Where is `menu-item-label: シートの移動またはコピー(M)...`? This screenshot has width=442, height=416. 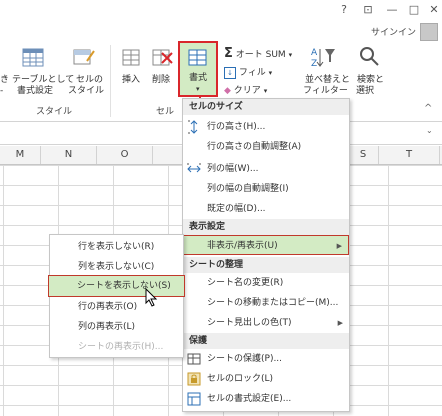 menu-item-label: シートの移動またはコピー(M)... is located at coordinates (273, 303).